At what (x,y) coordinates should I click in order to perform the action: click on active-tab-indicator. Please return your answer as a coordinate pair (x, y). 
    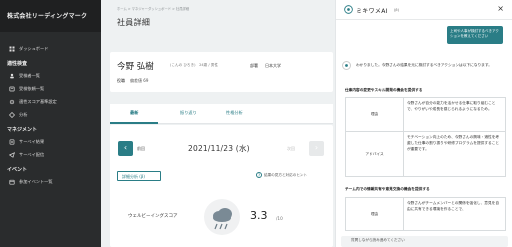
    Looking at the image, I should click on (134, 123).